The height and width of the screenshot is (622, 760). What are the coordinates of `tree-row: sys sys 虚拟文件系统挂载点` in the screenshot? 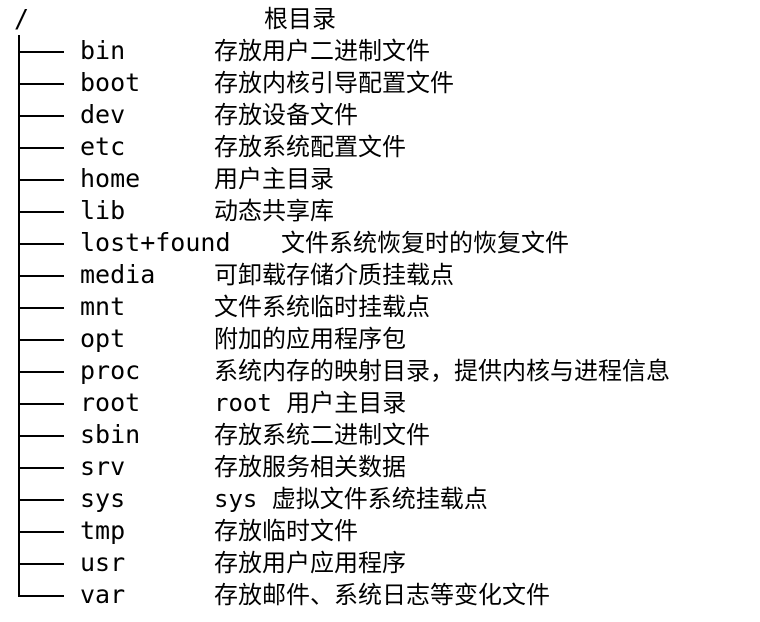 It's located at (380, 499).